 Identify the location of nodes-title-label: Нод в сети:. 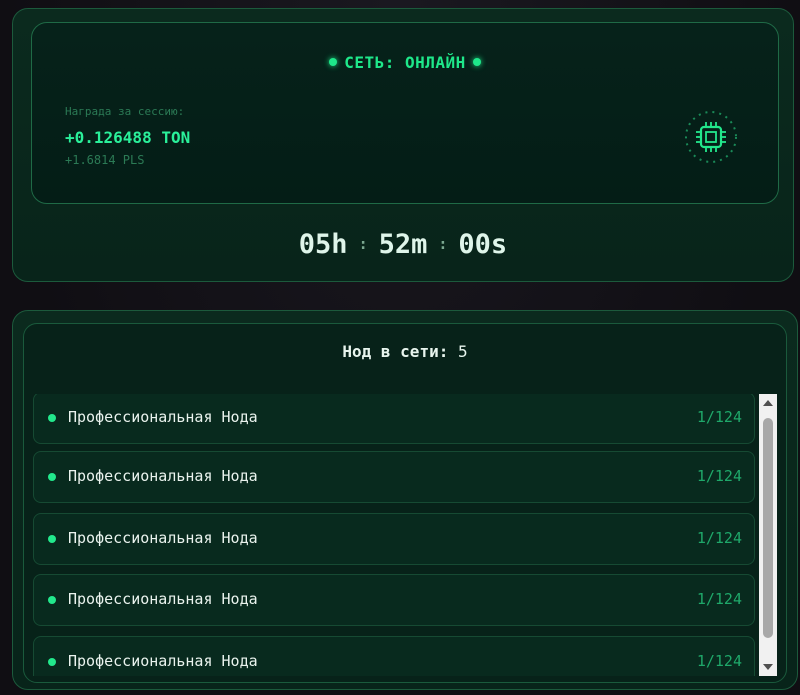
(395, 351).